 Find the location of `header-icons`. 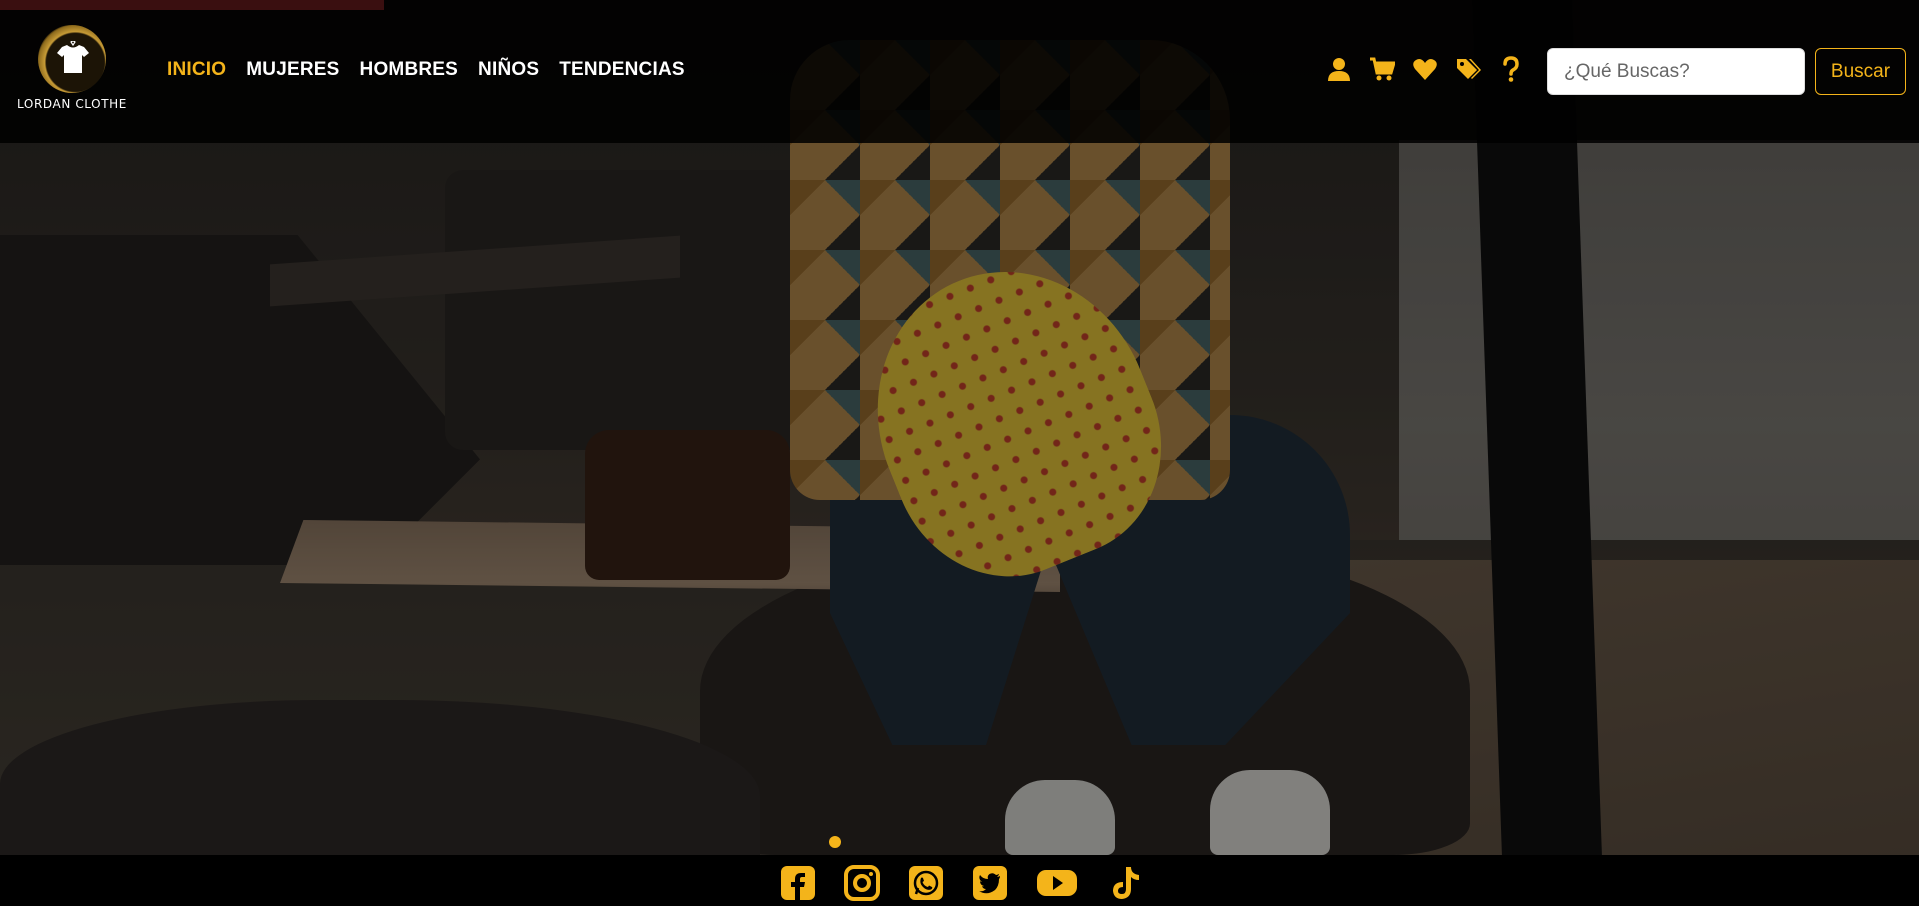

header-icons is located at coordinates (1425, 69).